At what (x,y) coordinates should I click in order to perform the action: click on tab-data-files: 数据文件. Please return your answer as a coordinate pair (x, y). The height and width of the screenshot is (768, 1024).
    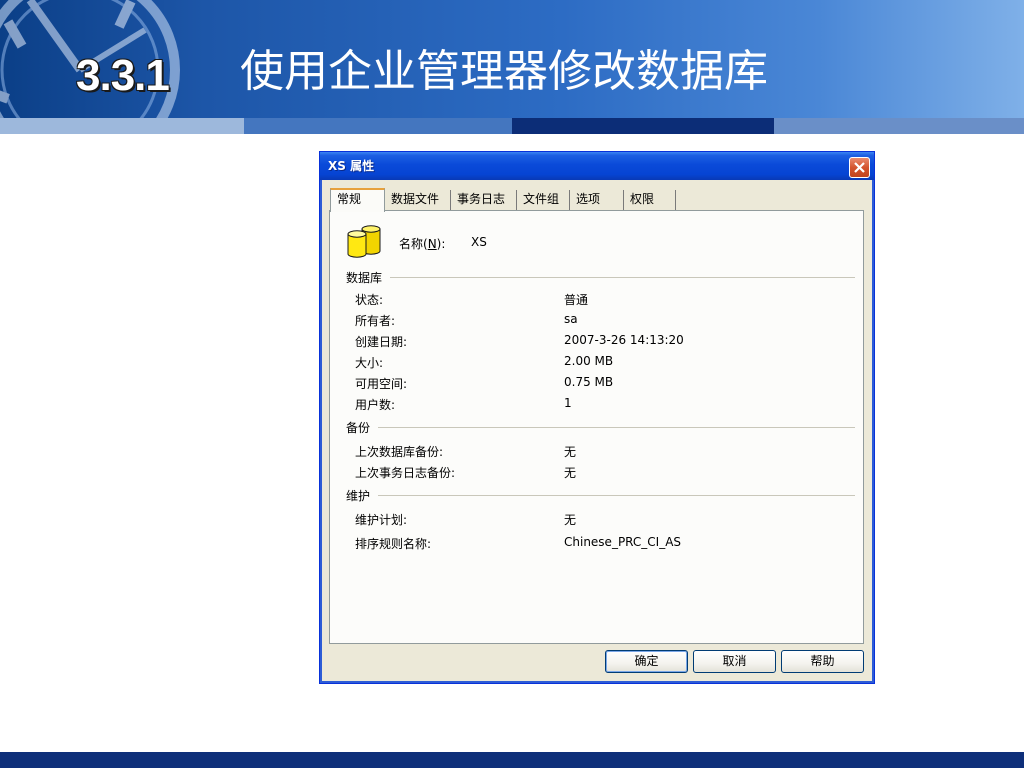
    Looking at the image, I should click on (418, 200).